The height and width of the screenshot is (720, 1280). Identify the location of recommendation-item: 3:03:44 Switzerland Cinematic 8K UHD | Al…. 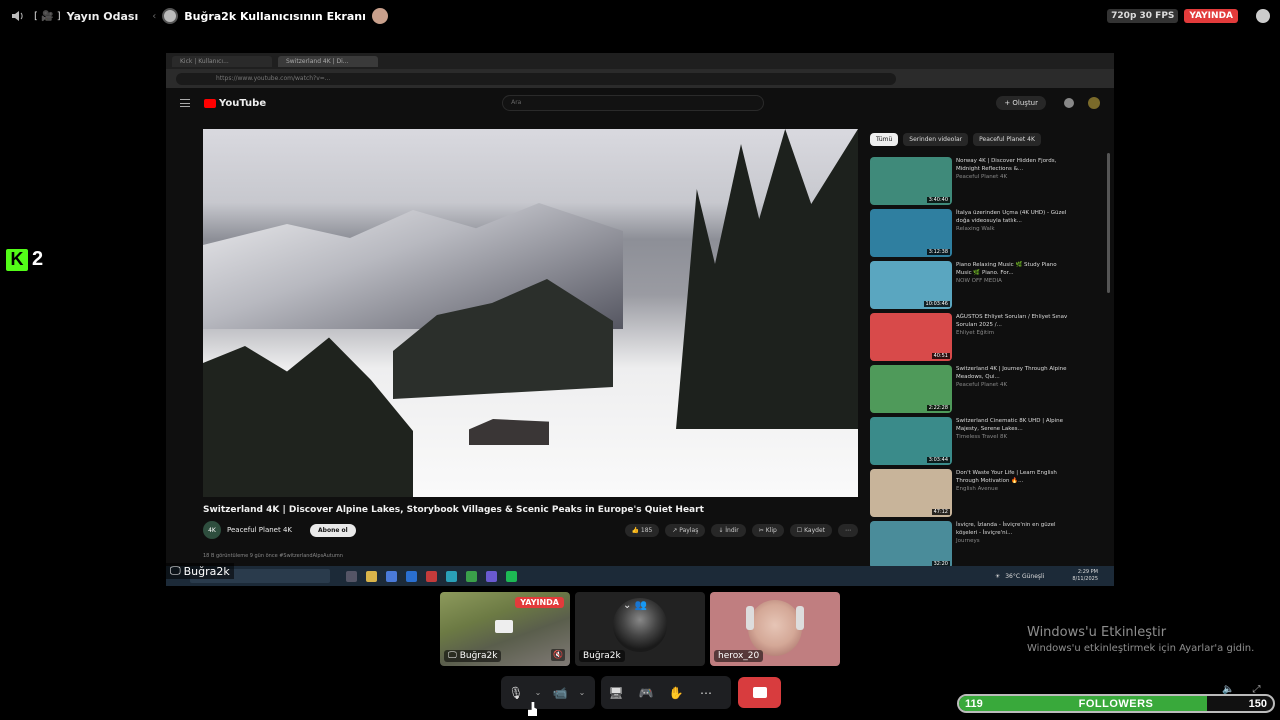
(970, 442).